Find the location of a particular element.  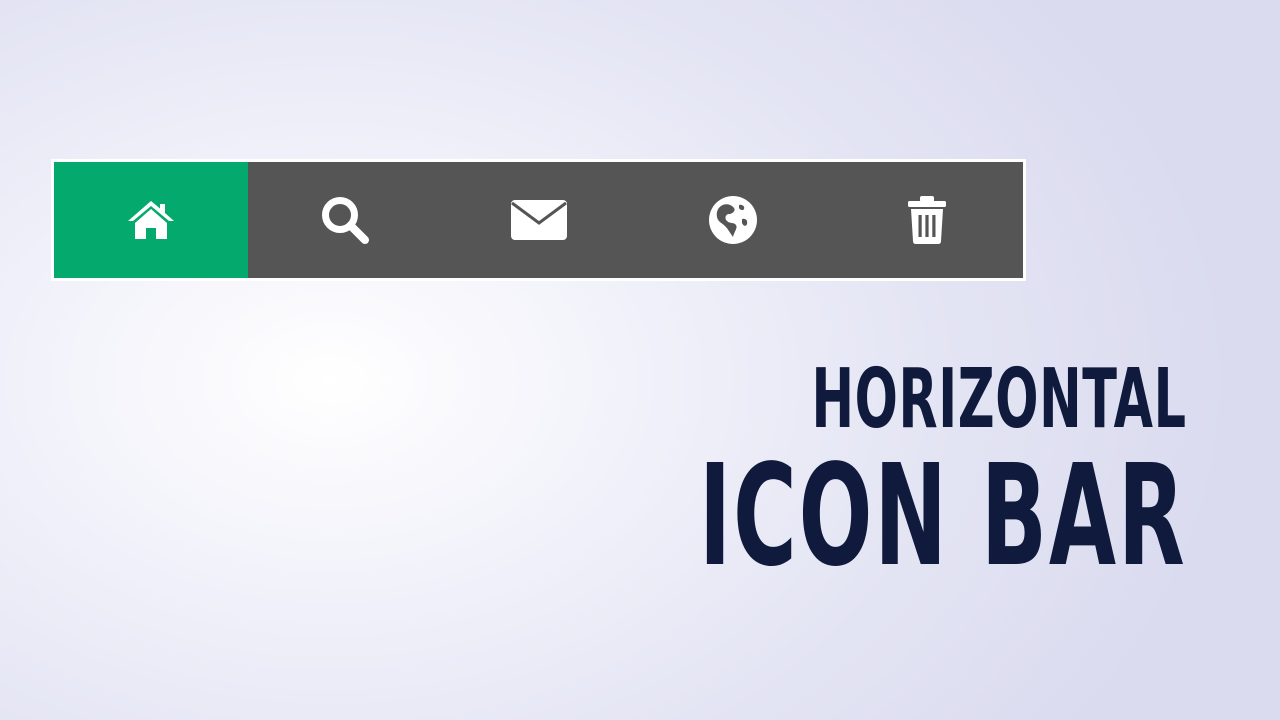

trash-icon is located at coordinates (926, 220).